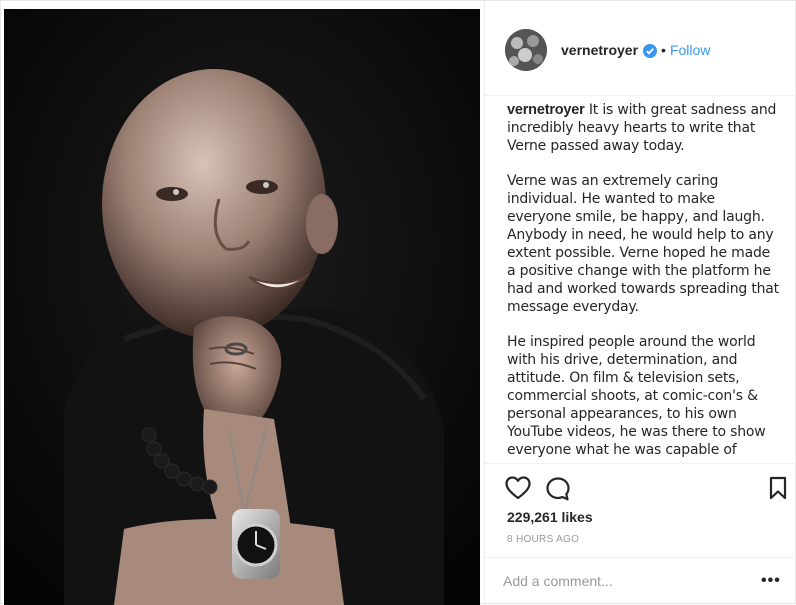 The width and height of the screenshot is (796, 605). What do you see at coordinates (650, 53) in the screenshot?
I see `verified-badge-icon` at bounding box center [650, 53].